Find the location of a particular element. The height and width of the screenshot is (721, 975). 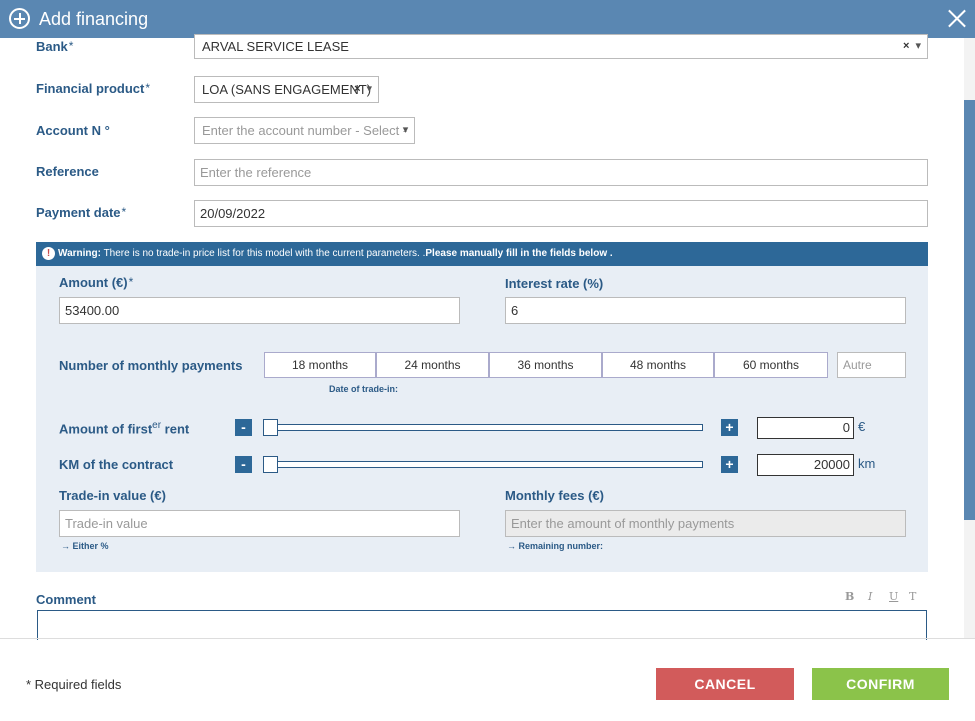

dialog-title: Add financing is located at coordinates (94, 19).